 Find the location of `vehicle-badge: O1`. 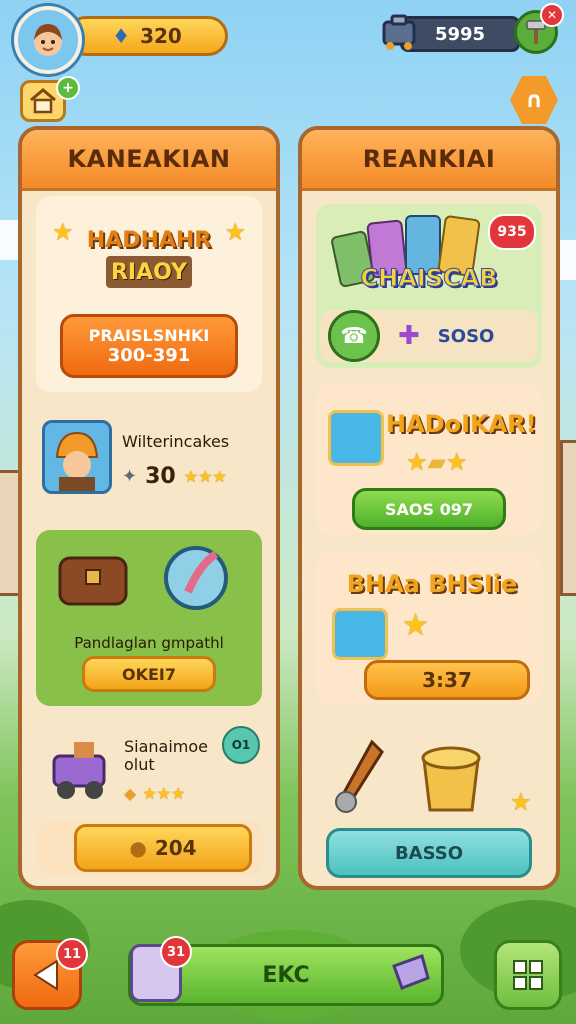

vehicle-badge: O1 is located at coordinates (241, 745).